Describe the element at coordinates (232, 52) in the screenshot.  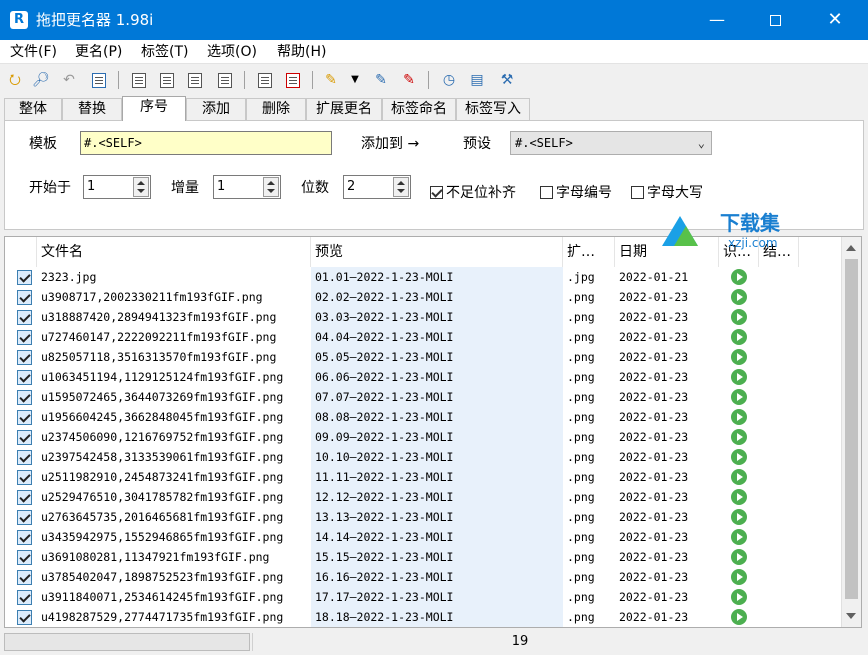
I see `menu-options: 选项(O)` at that location.